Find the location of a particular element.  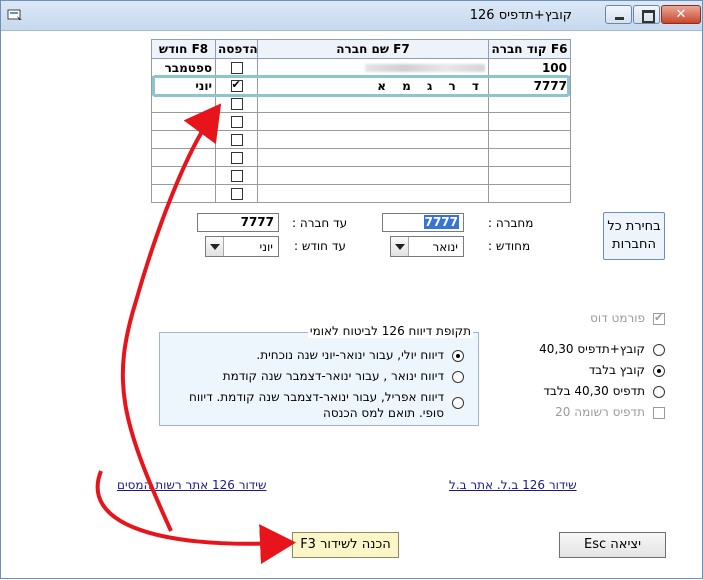

output-radio-file-only is located at coordinates (659, 371).